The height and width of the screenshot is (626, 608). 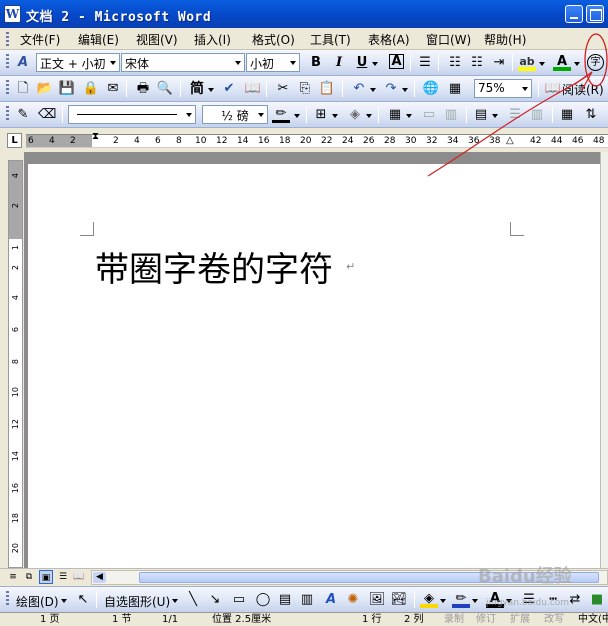 What do you see at coordinates (98, 39) in the screenshot?
I see `menu-edit: 编辑(E)` at bounding box center [98, 39].